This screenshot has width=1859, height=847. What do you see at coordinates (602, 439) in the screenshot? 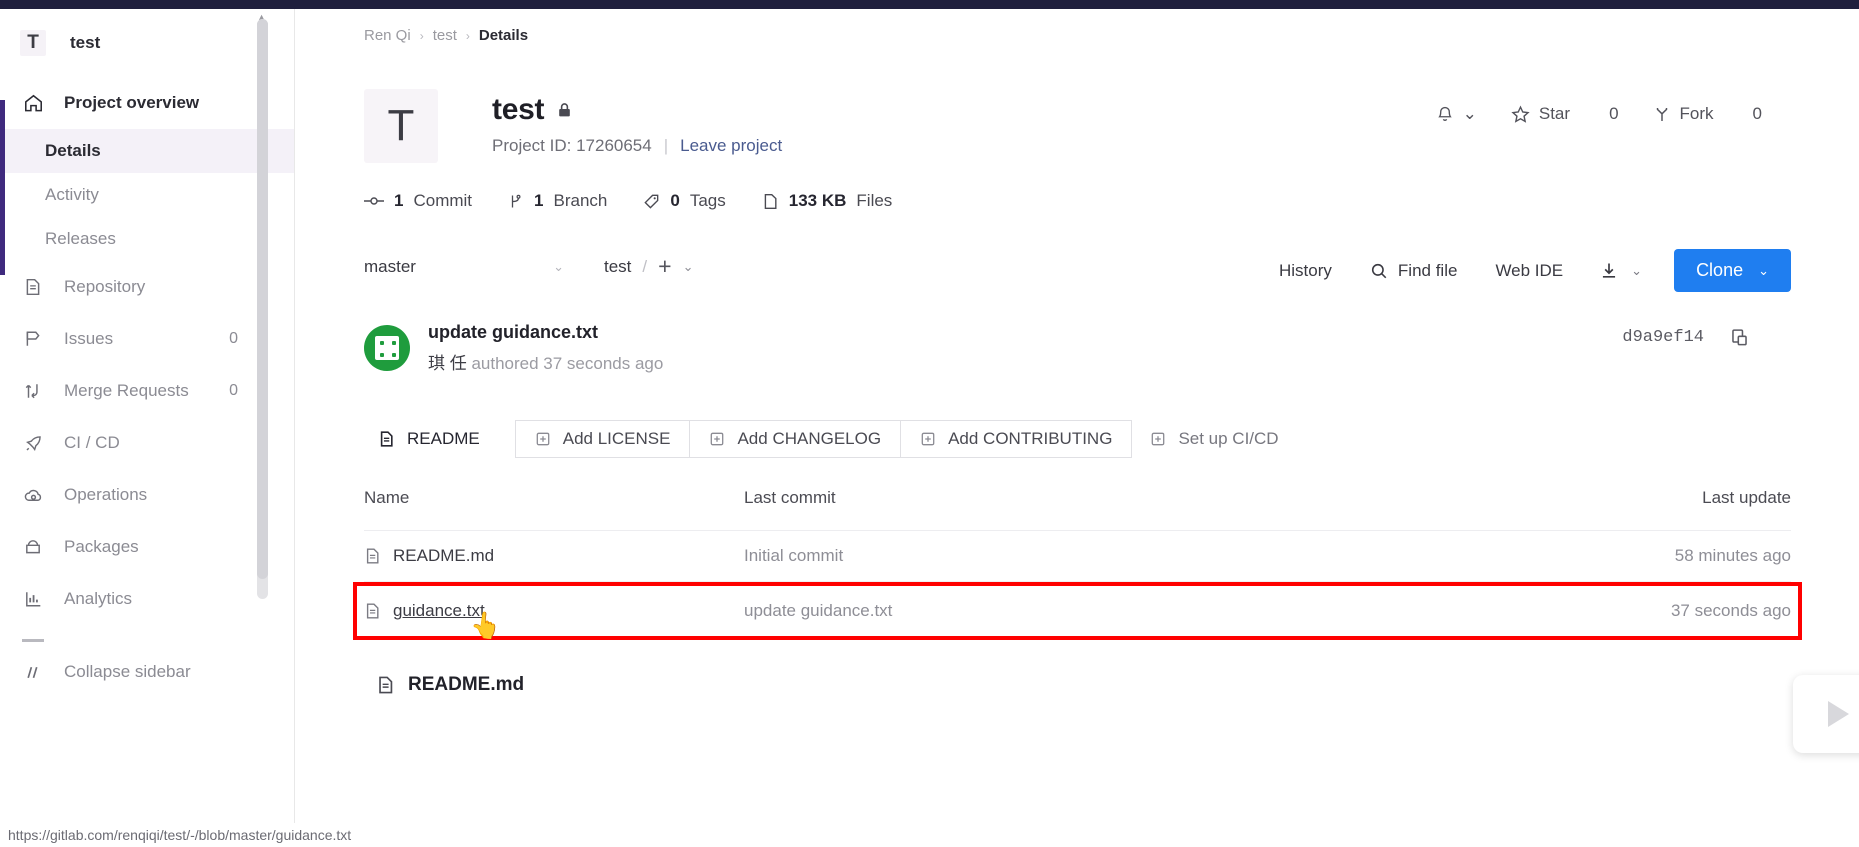
I see `add-license-button: Add LICENSE` at bounding box center [602, 439].